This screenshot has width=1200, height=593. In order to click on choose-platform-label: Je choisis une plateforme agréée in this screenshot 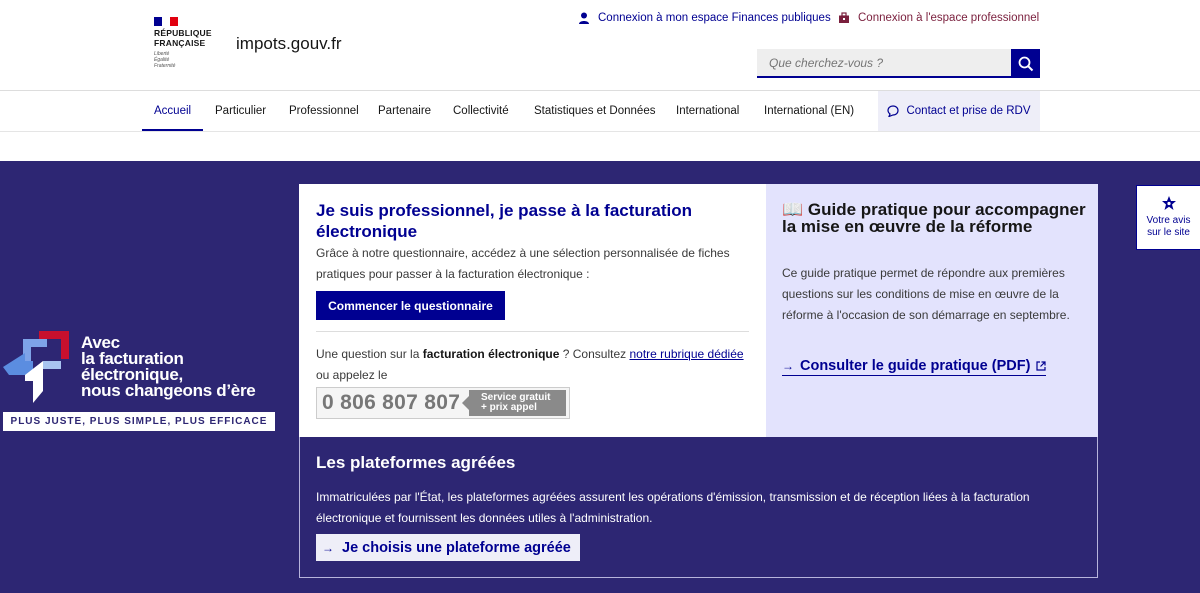, I will do `click(456, 547)`.